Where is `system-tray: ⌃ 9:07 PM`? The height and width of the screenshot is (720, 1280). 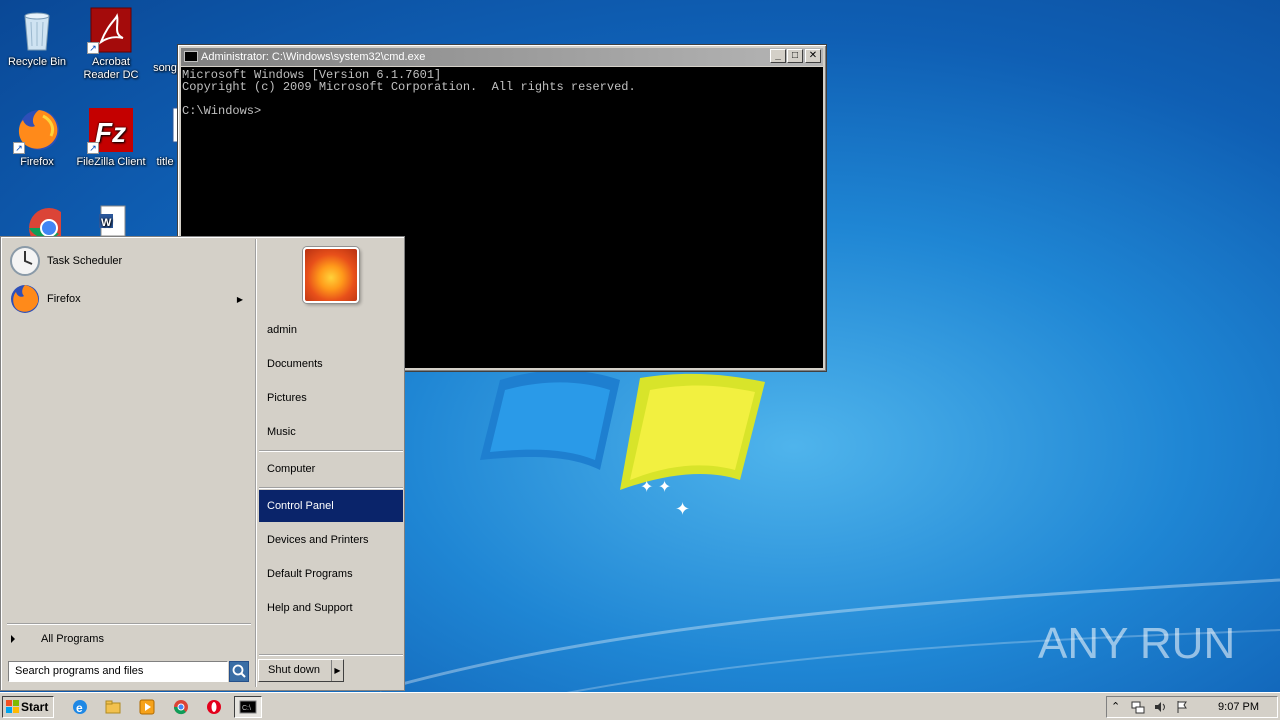 system-tray: ⌃ 9:07 PM is located at coordinates (1192, 707).